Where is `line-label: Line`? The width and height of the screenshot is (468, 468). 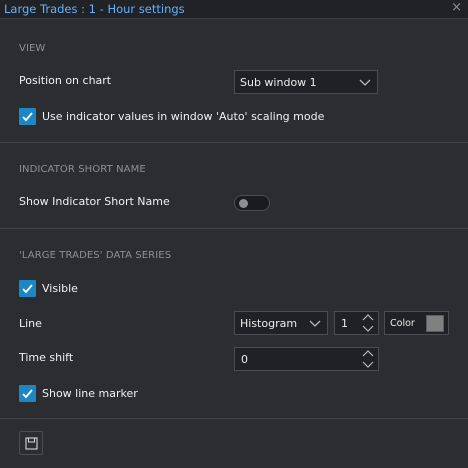
line-label: Line is located at coordinates (30, 323).